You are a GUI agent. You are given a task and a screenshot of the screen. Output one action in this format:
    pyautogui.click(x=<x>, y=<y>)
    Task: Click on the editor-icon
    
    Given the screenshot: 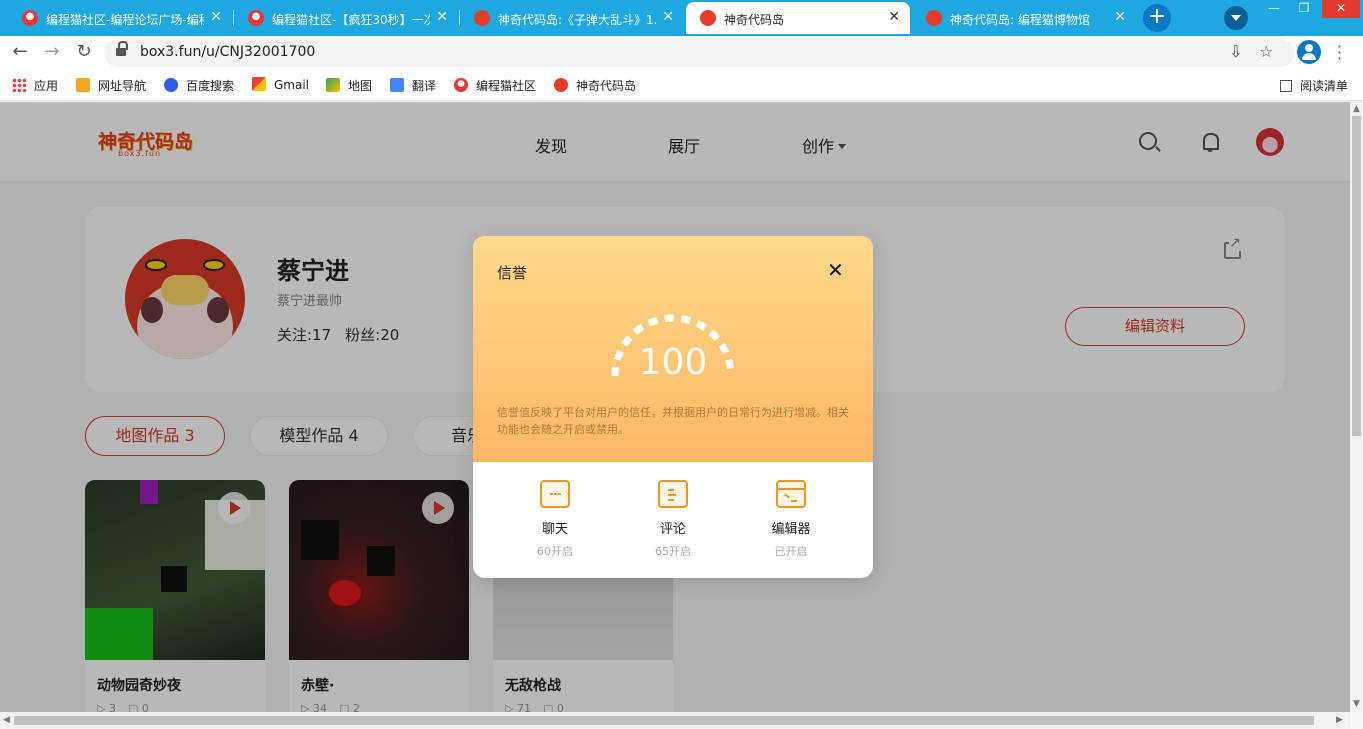 What is the action you would take?
    pyautogui.click(x=791, y=494)
    